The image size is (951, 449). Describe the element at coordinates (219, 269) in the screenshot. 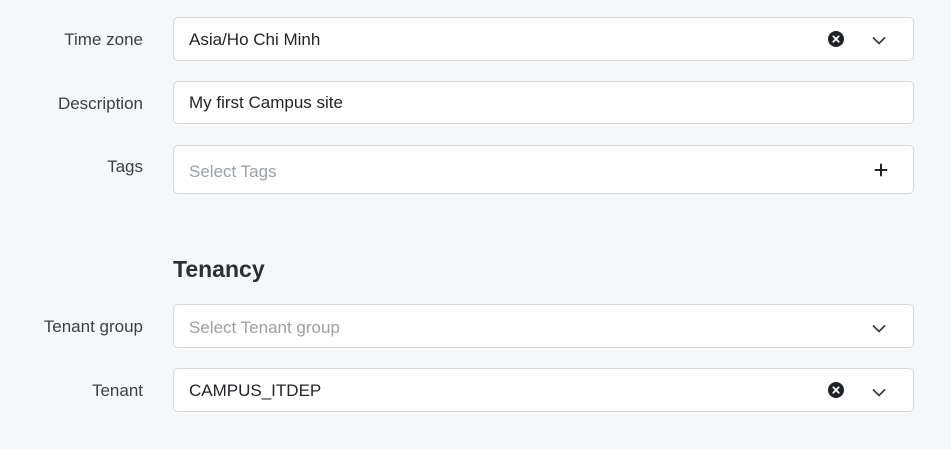

I see `tenancy-heading: Tenancy` at that location.